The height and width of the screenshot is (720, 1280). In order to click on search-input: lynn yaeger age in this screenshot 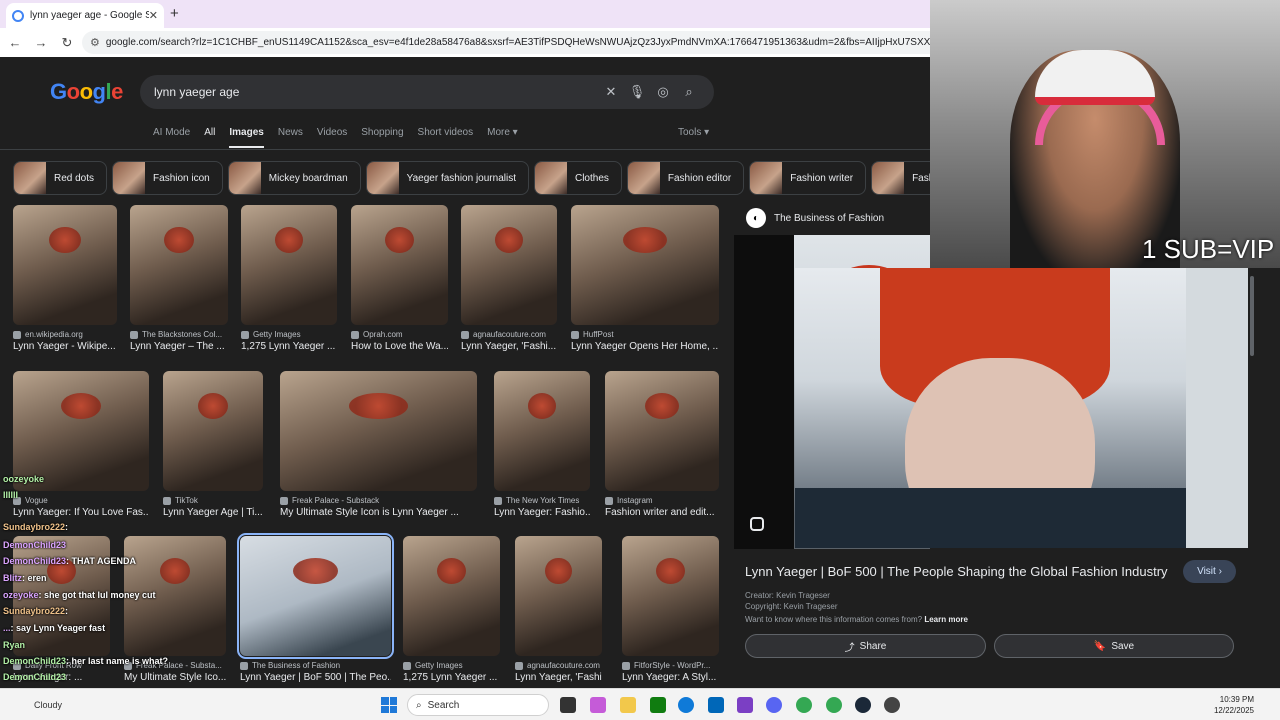, I will do `click(376, 92)`.